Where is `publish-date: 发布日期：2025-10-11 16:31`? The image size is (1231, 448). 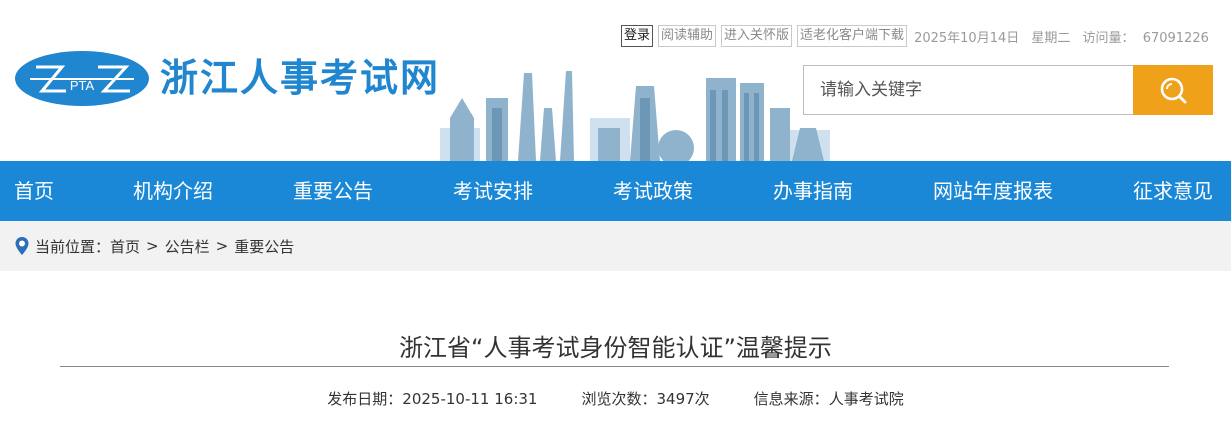
publish-date: 发布日期：2025-10-11 16:31 is located at coordinates (432, 398).